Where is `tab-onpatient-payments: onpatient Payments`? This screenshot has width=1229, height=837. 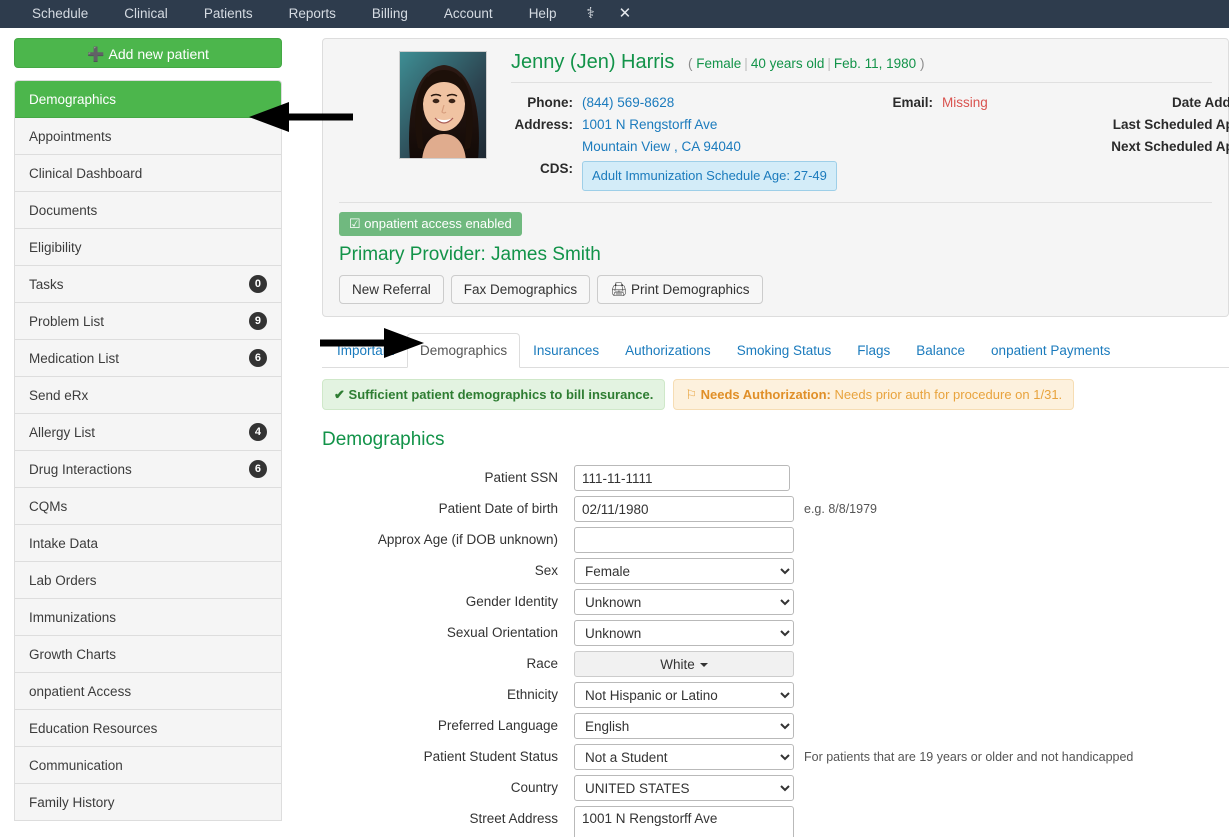
tab-onpatient-payments: onpatient Payments is located at coordinates (1050, 350).